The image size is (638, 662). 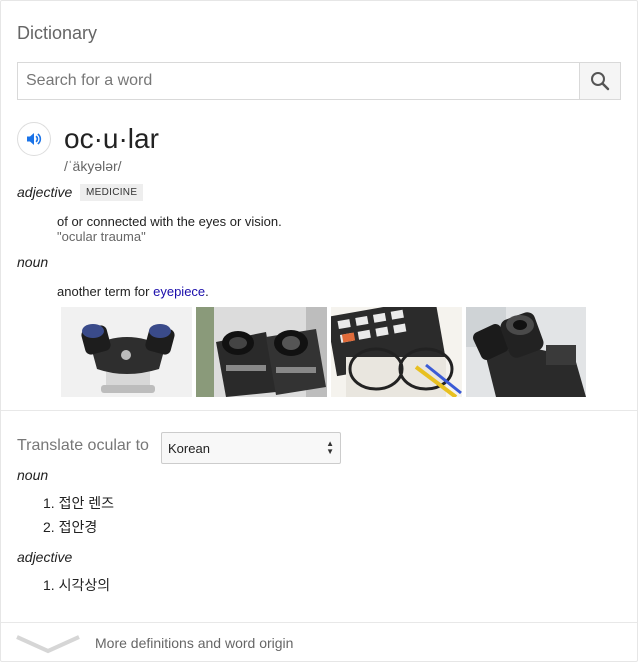 What do you see at coordinates (78, 503) in the screenshot?
I see `translation-item: 1. 접안 렌즈` at bounding box center [78, 503].